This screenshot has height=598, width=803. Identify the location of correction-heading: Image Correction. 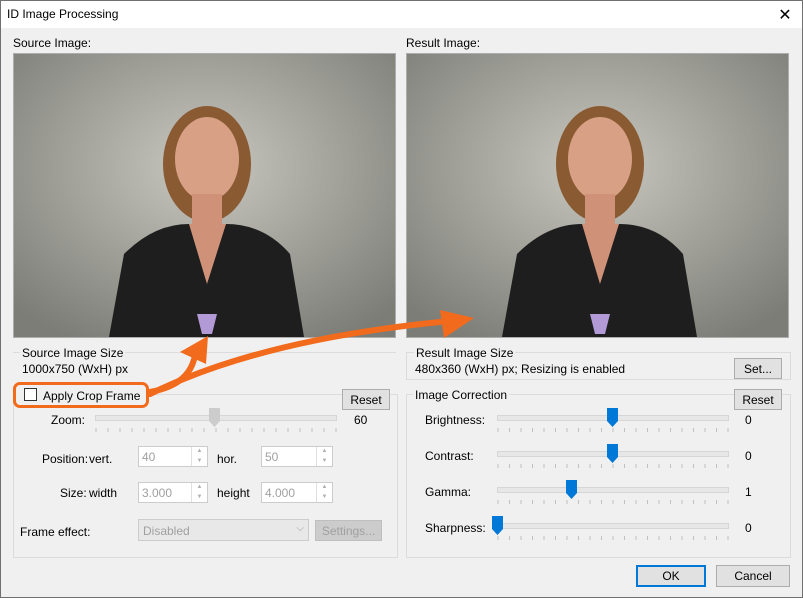
(461, 395).